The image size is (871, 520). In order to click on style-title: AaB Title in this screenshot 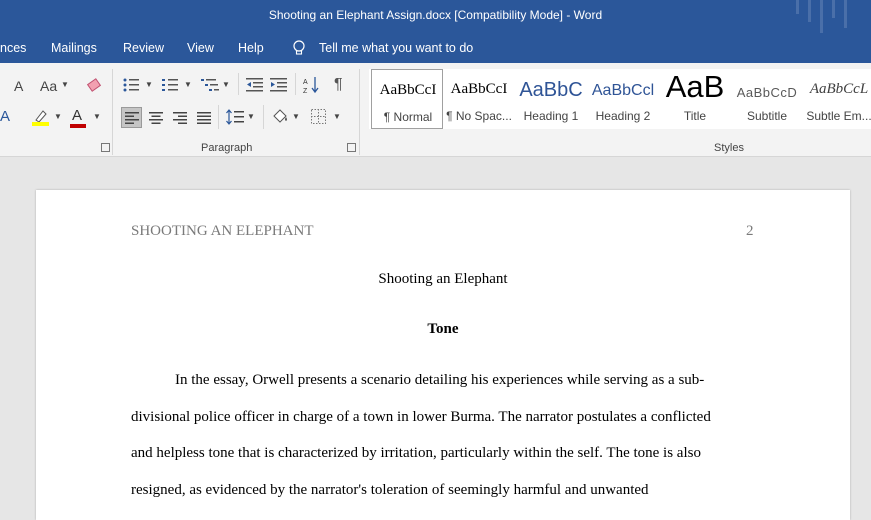, I will do `click(695, 99)`.